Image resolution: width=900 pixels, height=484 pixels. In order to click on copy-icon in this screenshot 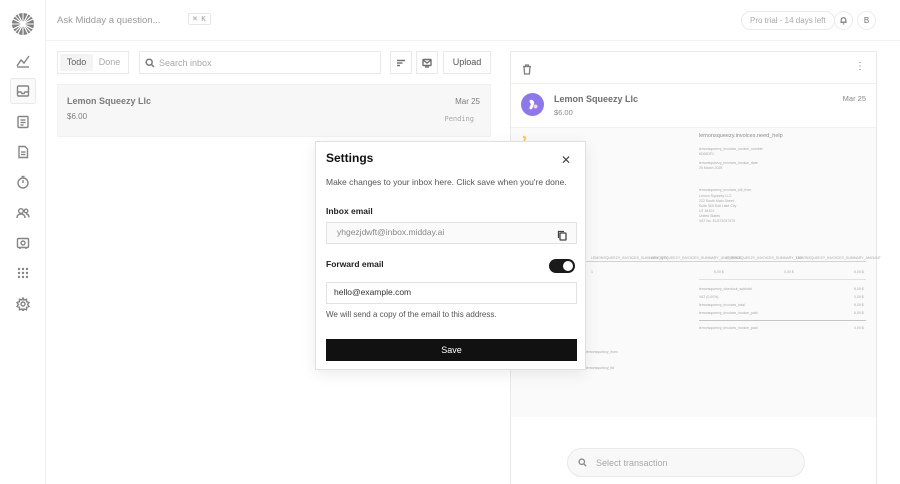, I will do `click(562, 235)`.